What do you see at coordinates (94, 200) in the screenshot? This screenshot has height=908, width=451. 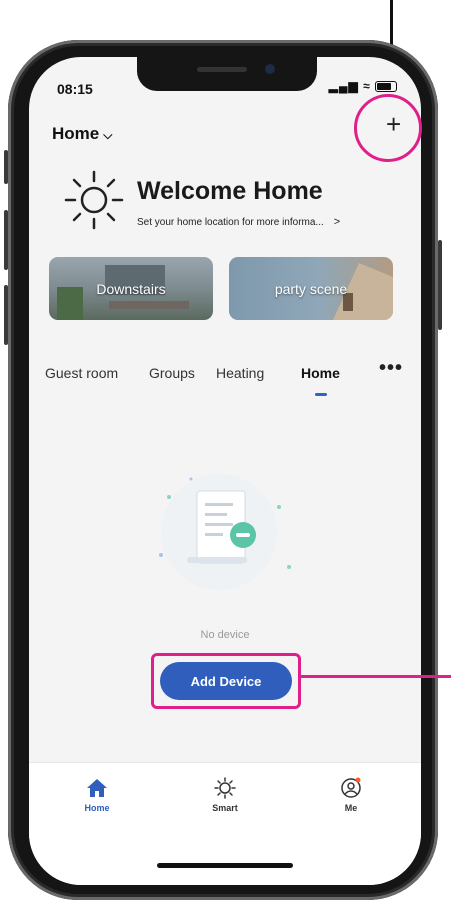 I see `sun-weather-icon` at bounding box center [94, 200].